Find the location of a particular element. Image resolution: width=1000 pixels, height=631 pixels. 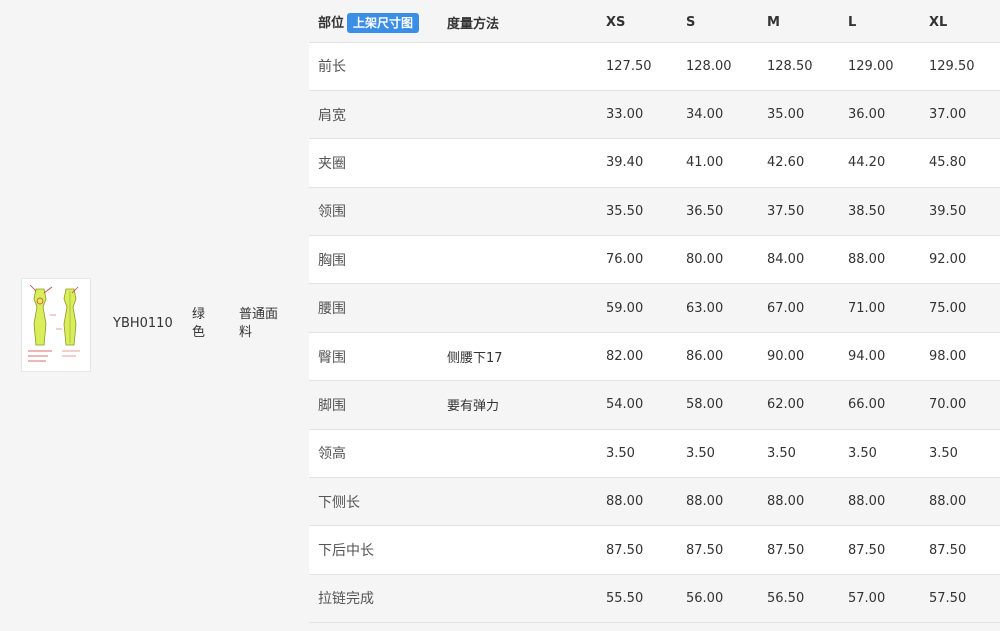

header-part: 部位 上架尺寸图 is located at coordinates (378, 23).